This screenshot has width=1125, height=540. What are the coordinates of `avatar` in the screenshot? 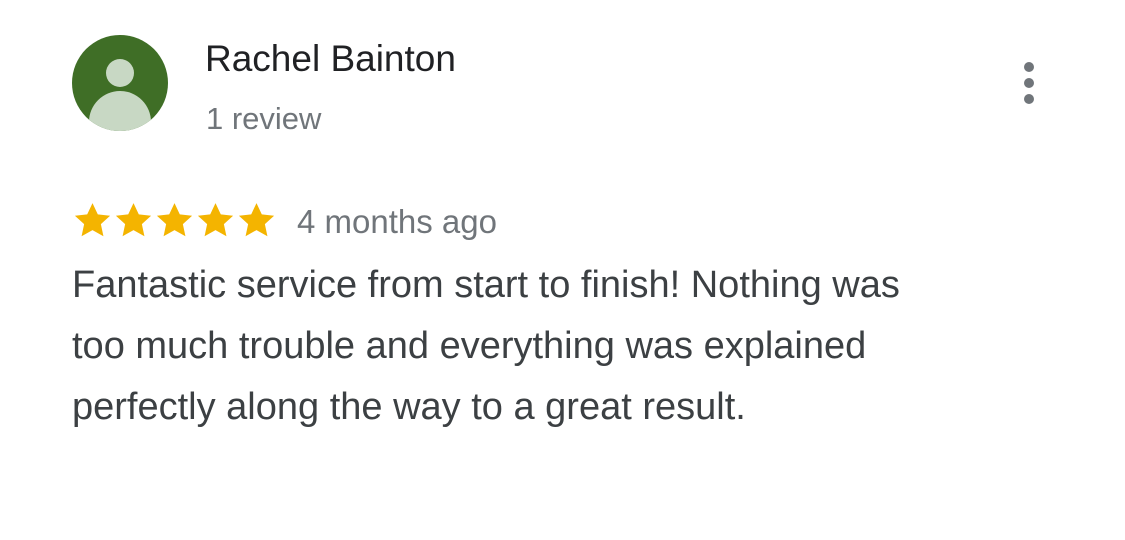 It's located at (120, 83).